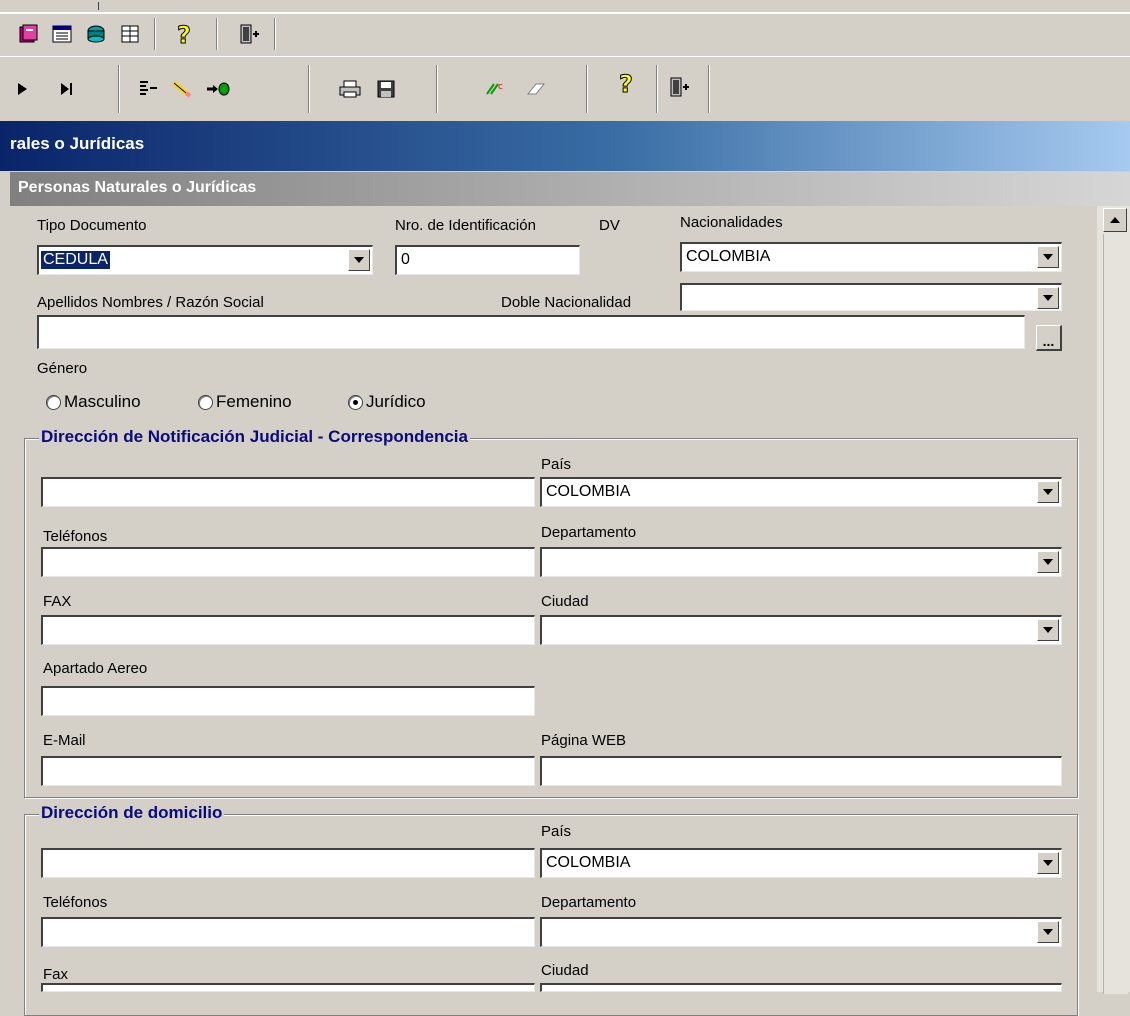  What do you see at coordinates (487, 260) in the screenshot?
I see `nro-identificacion-input: 0` at bounding box center [487, 260].